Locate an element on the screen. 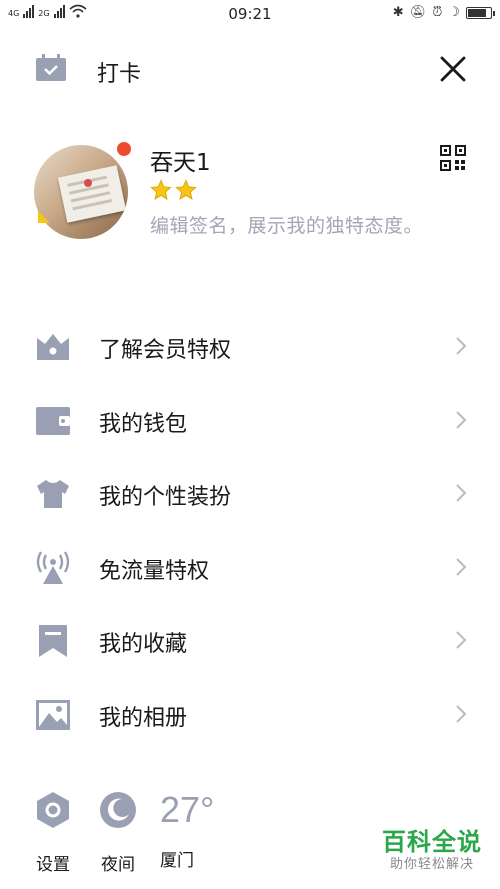 The width and height of the screenshot is (500, 889). drawer-header: 打卡 is located at coordinates (250, 70).